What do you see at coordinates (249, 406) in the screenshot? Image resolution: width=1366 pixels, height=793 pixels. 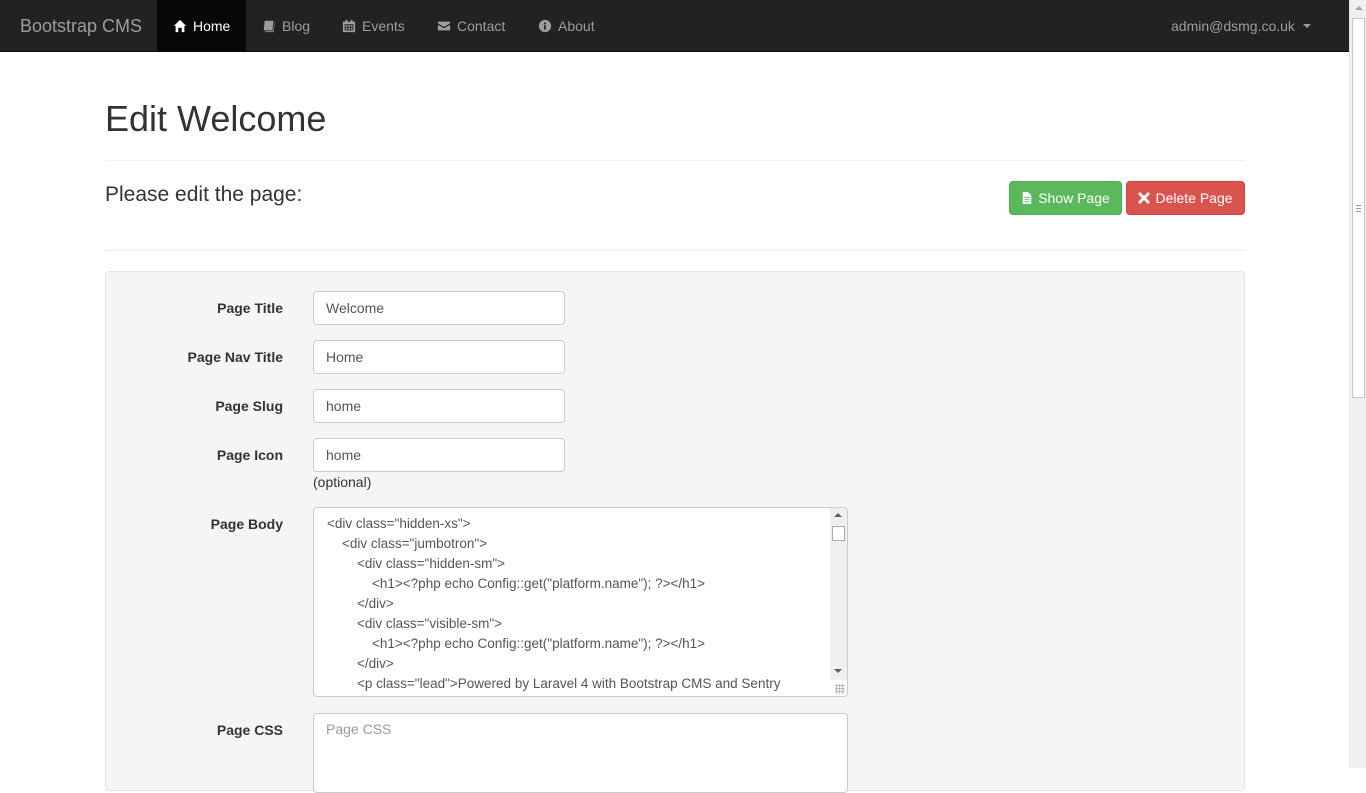 I see `page-slug-label: Page Slug` at bounding box center [249, 406].